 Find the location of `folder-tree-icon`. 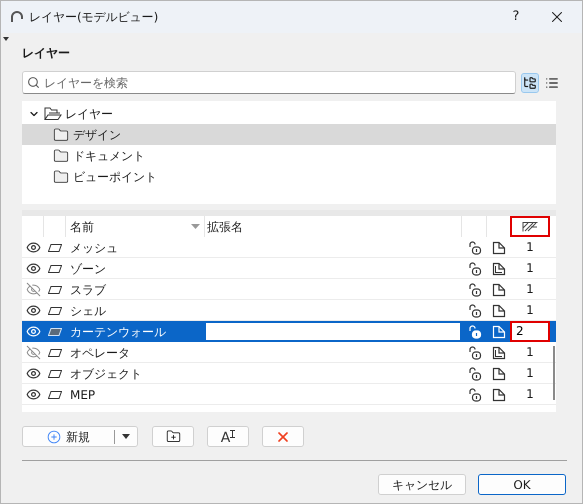

folder-tree-icon is located at coordinates (529, 83).